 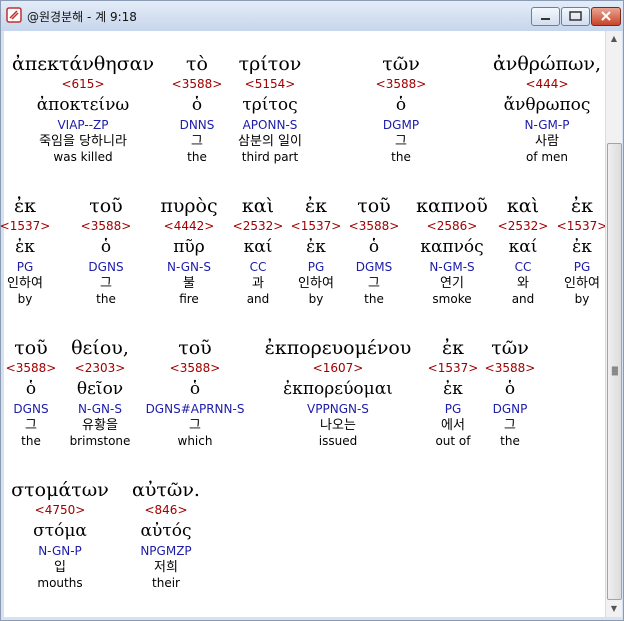 I want to click on scroll-grip-icon: ▬ ▬ ▬, so click(x=615, y=370).